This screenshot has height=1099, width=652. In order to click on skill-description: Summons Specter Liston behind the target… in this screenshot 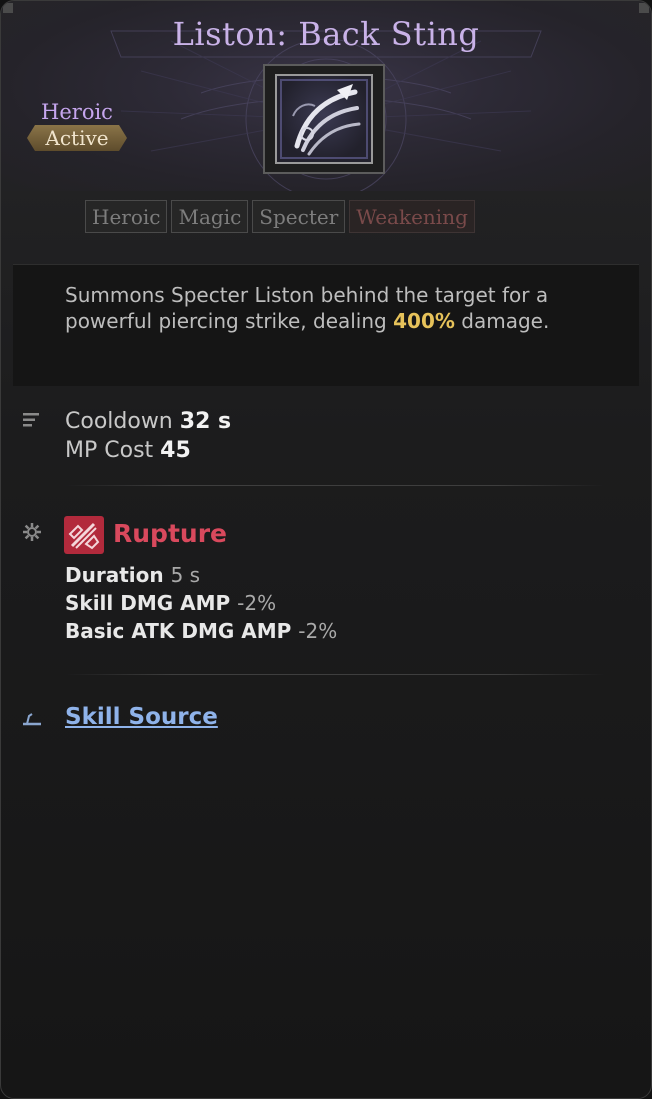, I will do `click(345, 308)`.